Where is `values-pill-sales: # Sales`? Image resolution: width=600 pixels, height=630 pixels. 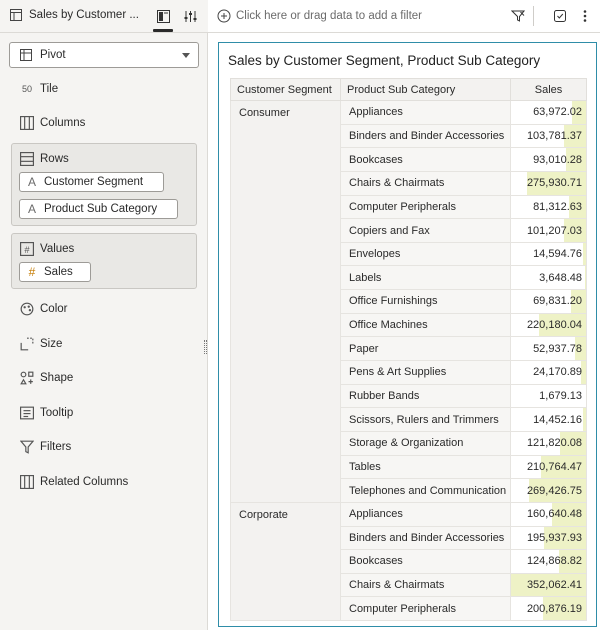 values-pill-sales: # Sales is located at coordinates (55, 272).